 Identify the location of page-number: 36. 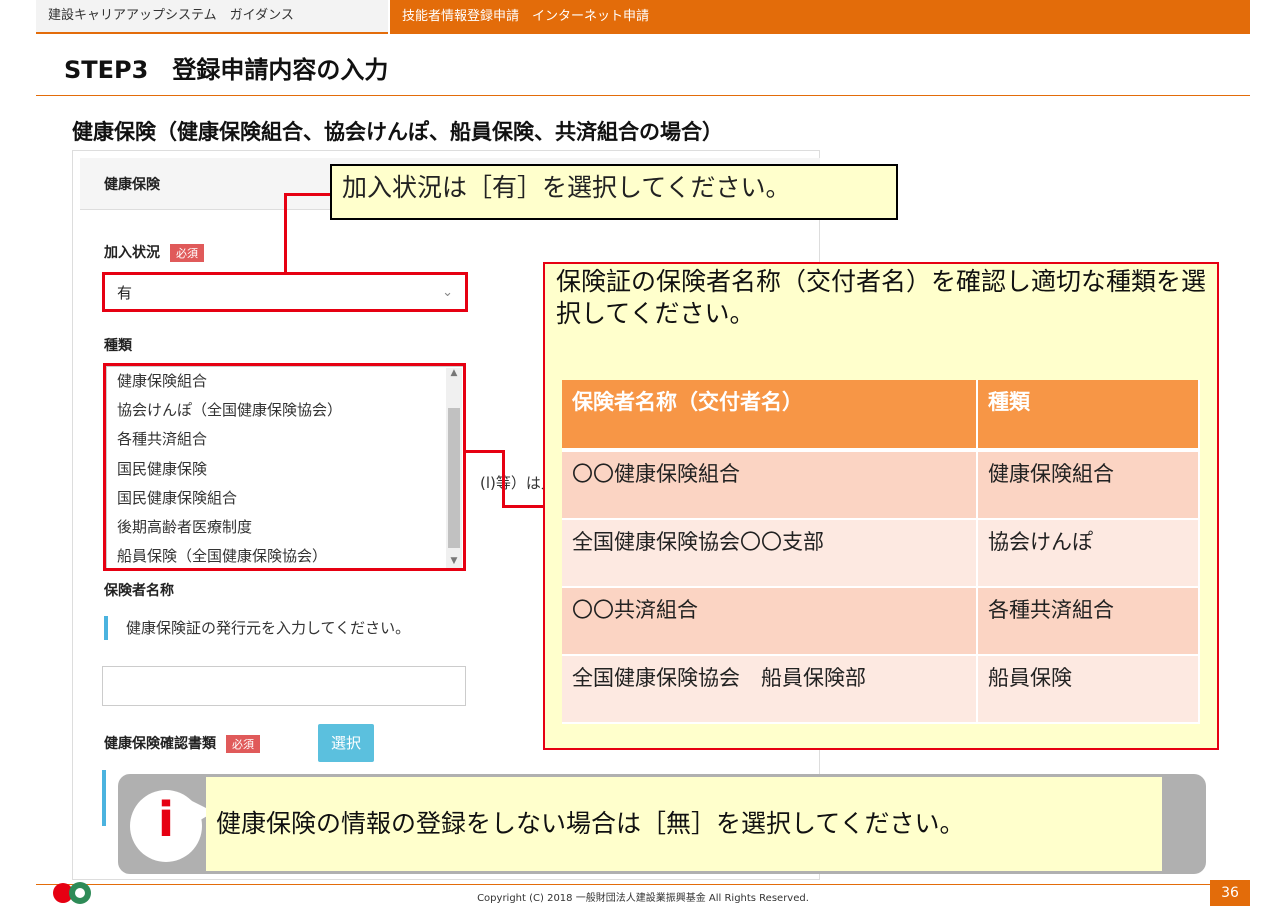
(1230, 893).